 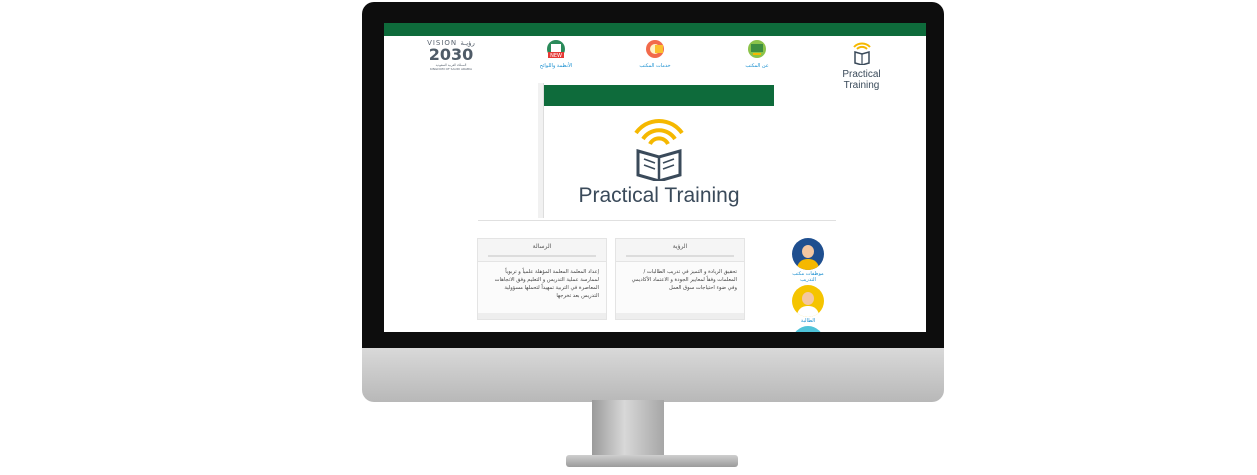 I want to click on monitor-stand-base, so click(x=652, y=461).